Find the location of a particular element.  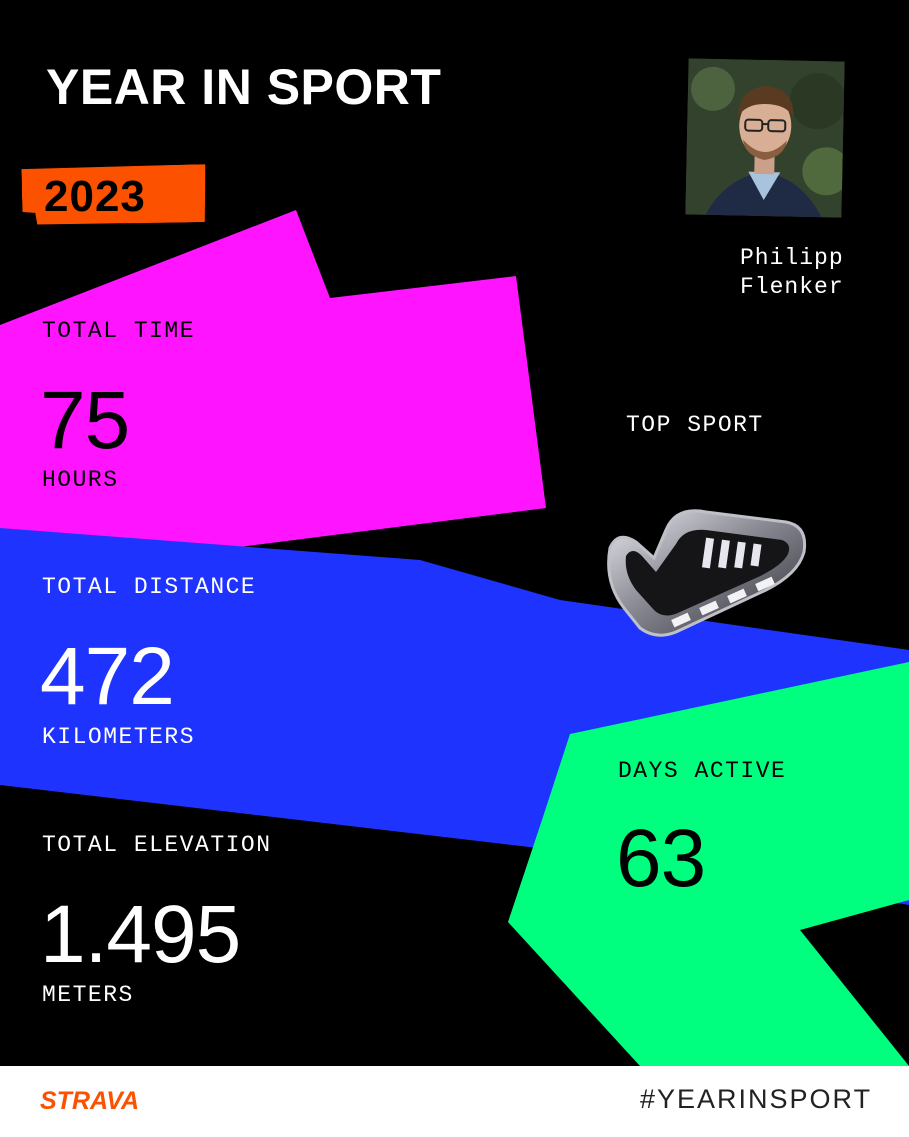

total-distance-label: TOTAL DISTANCE is located at coordinates (149, 587).